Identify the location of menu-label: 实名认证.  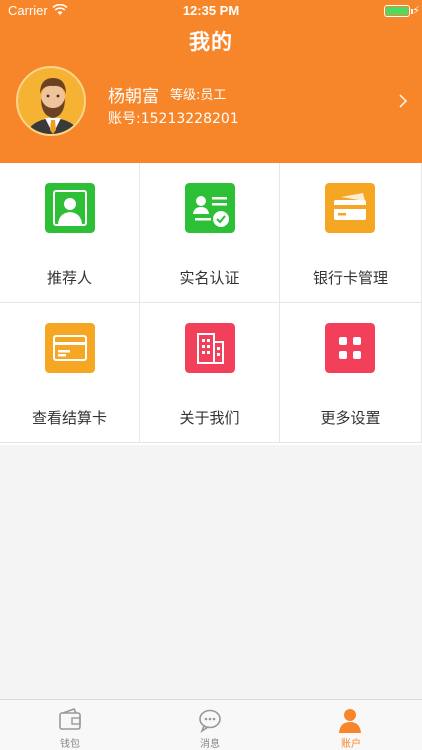
(209, 278).